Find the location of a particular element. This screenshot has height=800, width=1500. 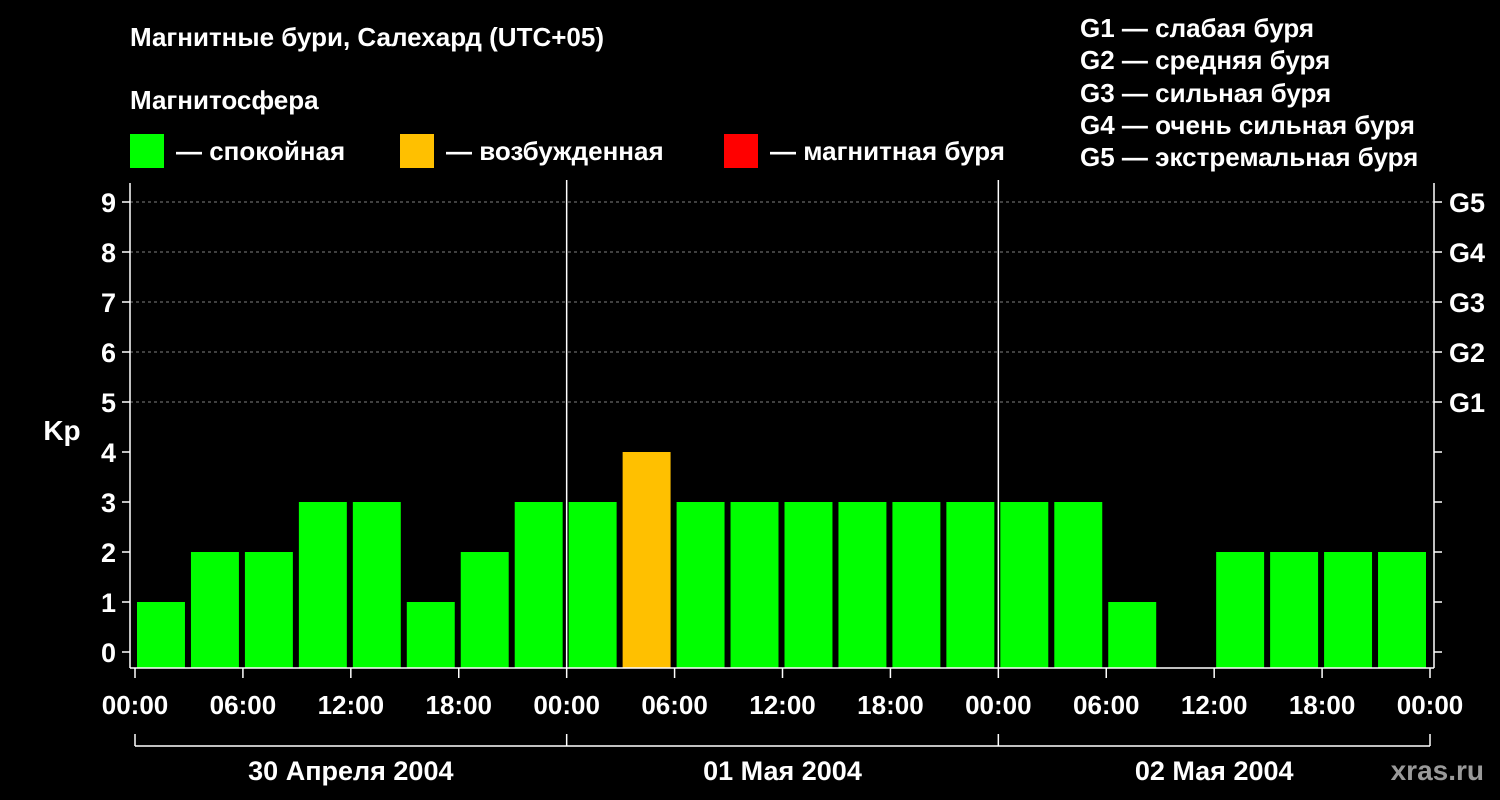

y-tick-label: 1 is located at coordinates (108, 603).